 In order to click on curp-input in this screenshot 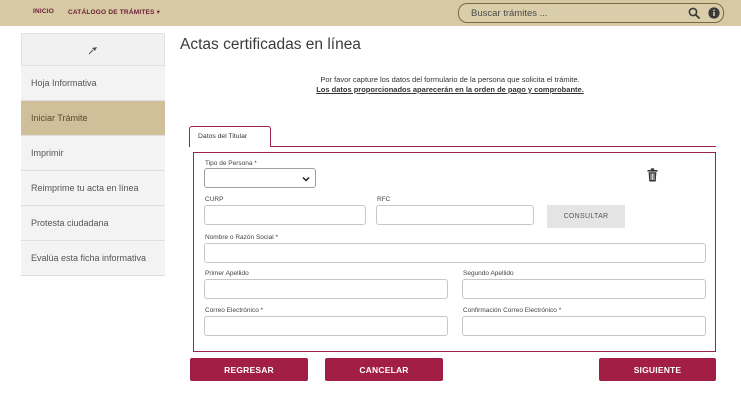, I will do `click(285, 215)`.